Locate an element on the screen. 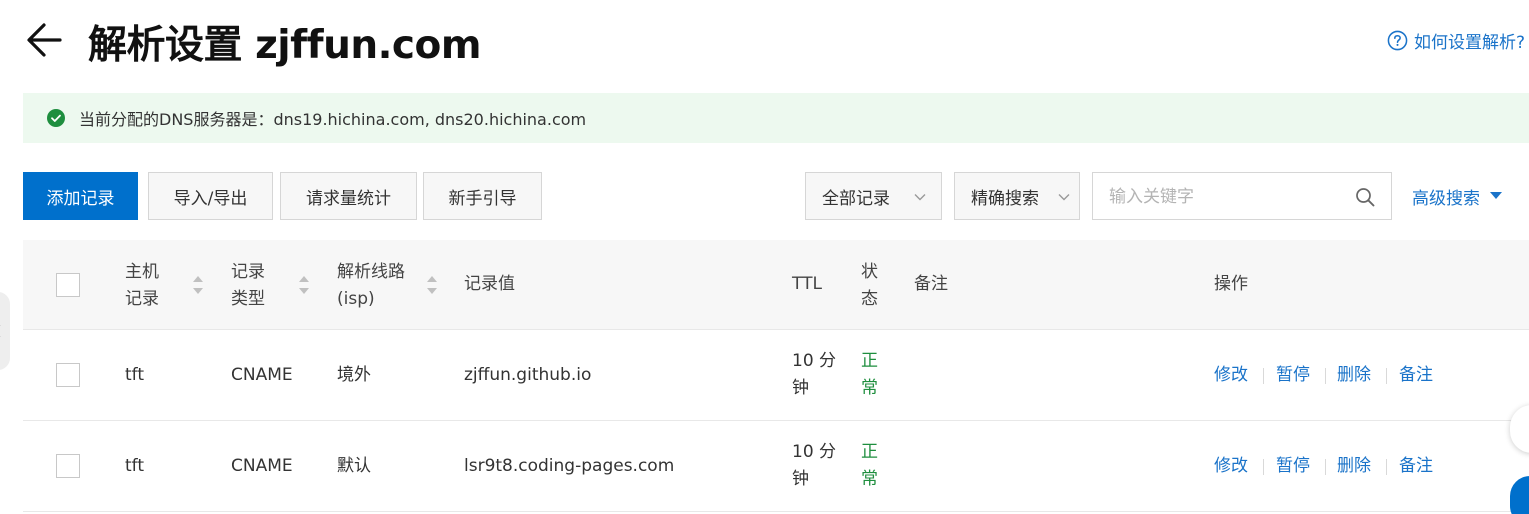 The width and height of the screenshot is (1529, 514). help-link: 如何设置解析? is located at coordinates (1456, 40).